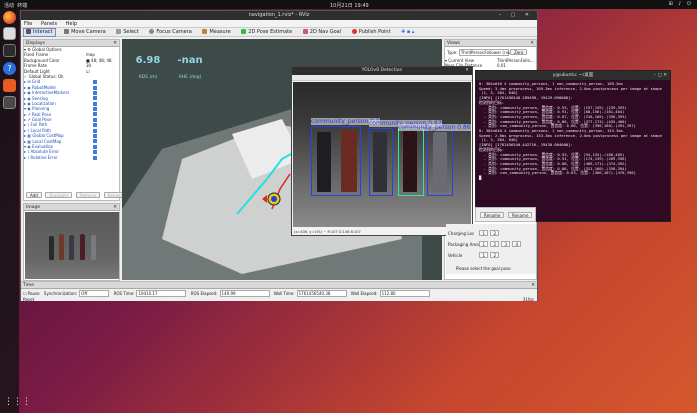 The image size is (697, 413). What do you see at coordinates (325, 32) in the screenshot?
I see `tool-2d-nav-goal-label: 2D Nav Goal` at bounding box center [325, 32].